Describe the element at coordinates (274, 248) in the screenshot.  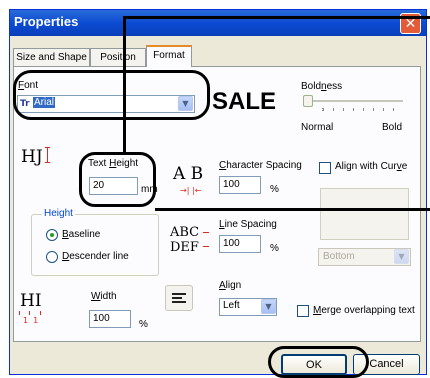
I see `line-spacing-unit: %` at that location.